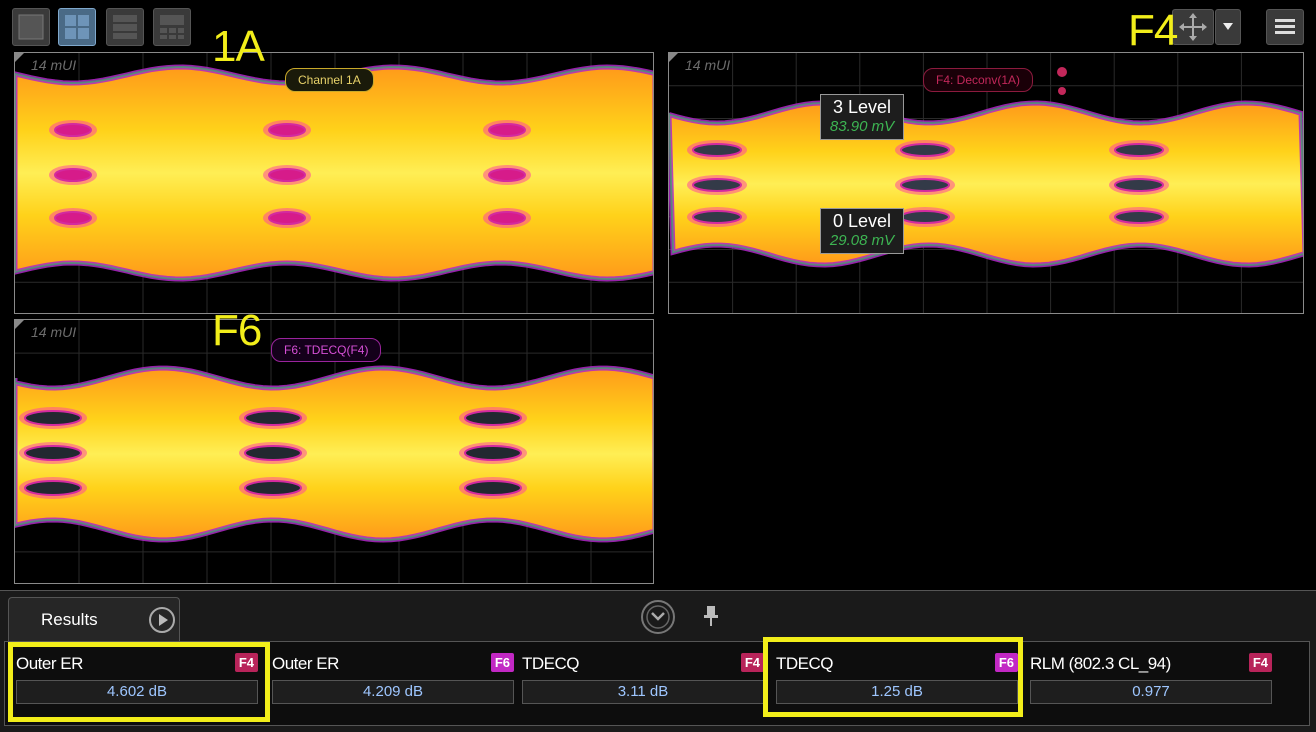 The width and height of the screenshot is (1316, 732). What do you see at coordinates (395, 679) in the screenshot?
I see `measurement-card: Outer ER F6 4.209 dB` at bounding box center [395, 679].